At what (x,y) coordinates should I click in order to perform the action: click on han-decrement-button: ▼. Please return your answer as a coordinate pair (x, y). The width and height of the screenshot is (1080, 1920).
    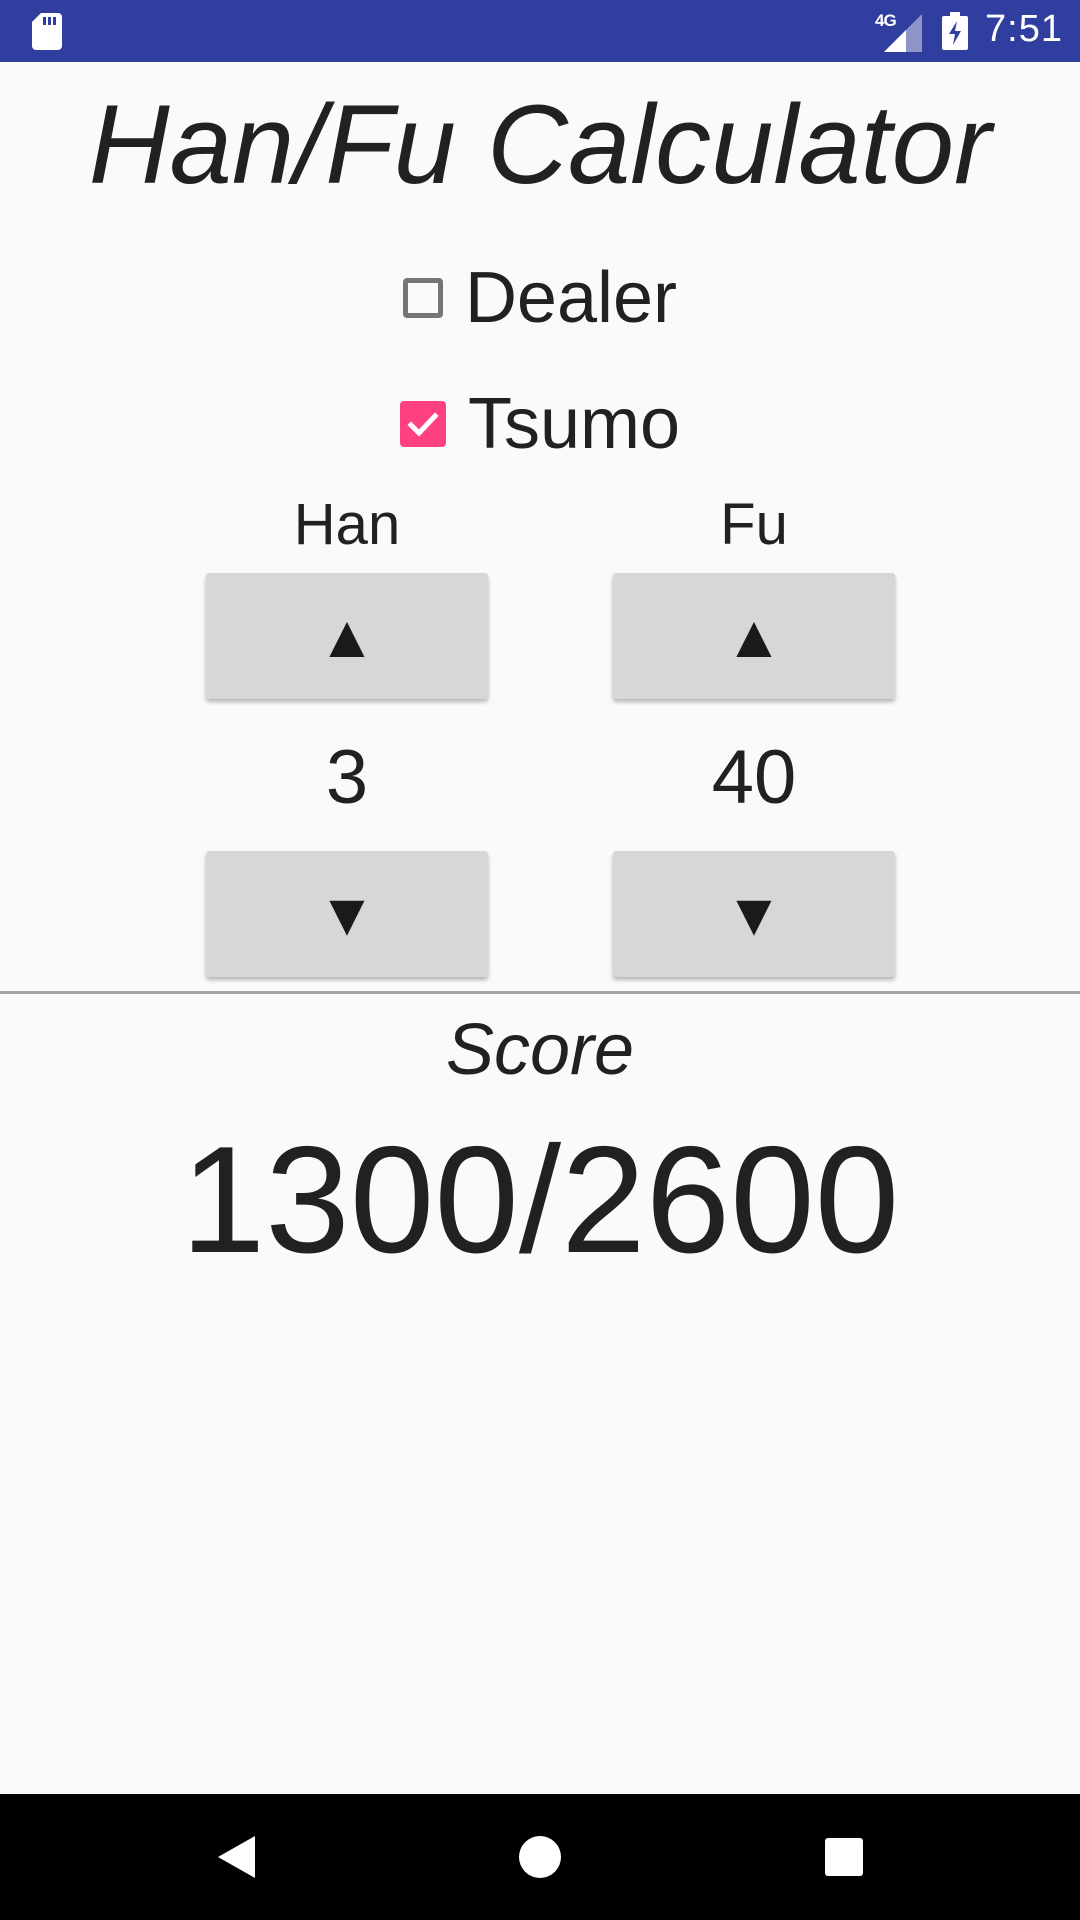
    Looking at the image, I should click on (347, 914).